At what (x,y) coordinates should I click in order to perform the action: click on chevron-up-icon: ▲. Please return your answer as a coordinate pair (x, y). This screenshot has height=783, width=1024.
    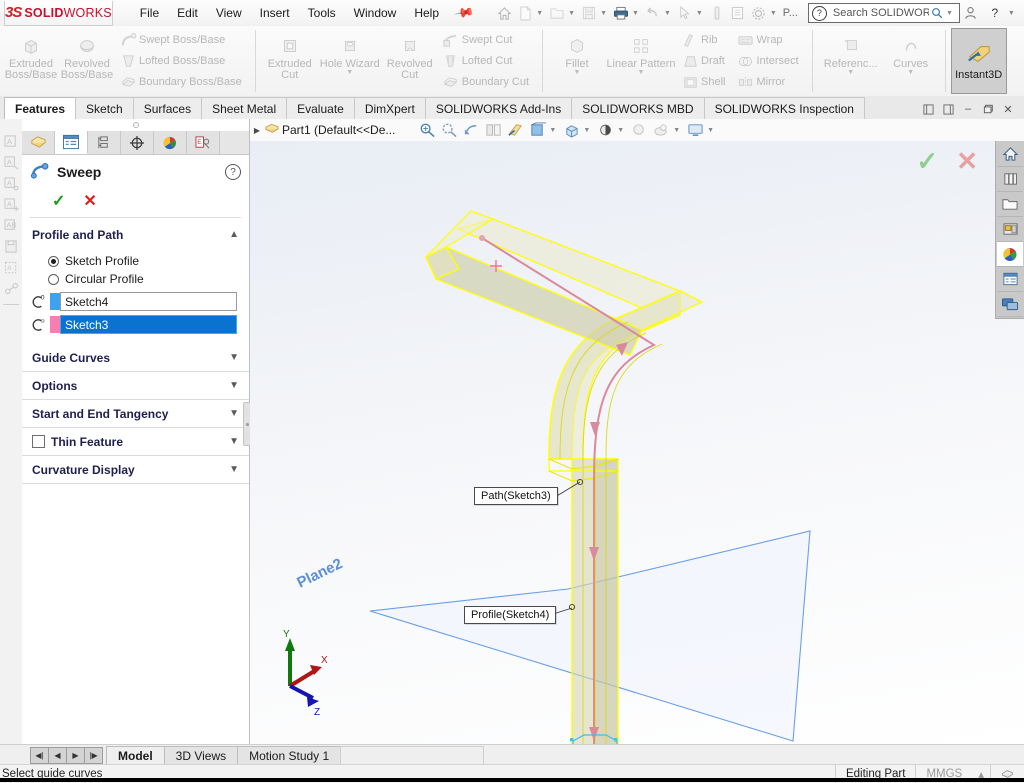
    Looking at the image, I should click on (234, 234).